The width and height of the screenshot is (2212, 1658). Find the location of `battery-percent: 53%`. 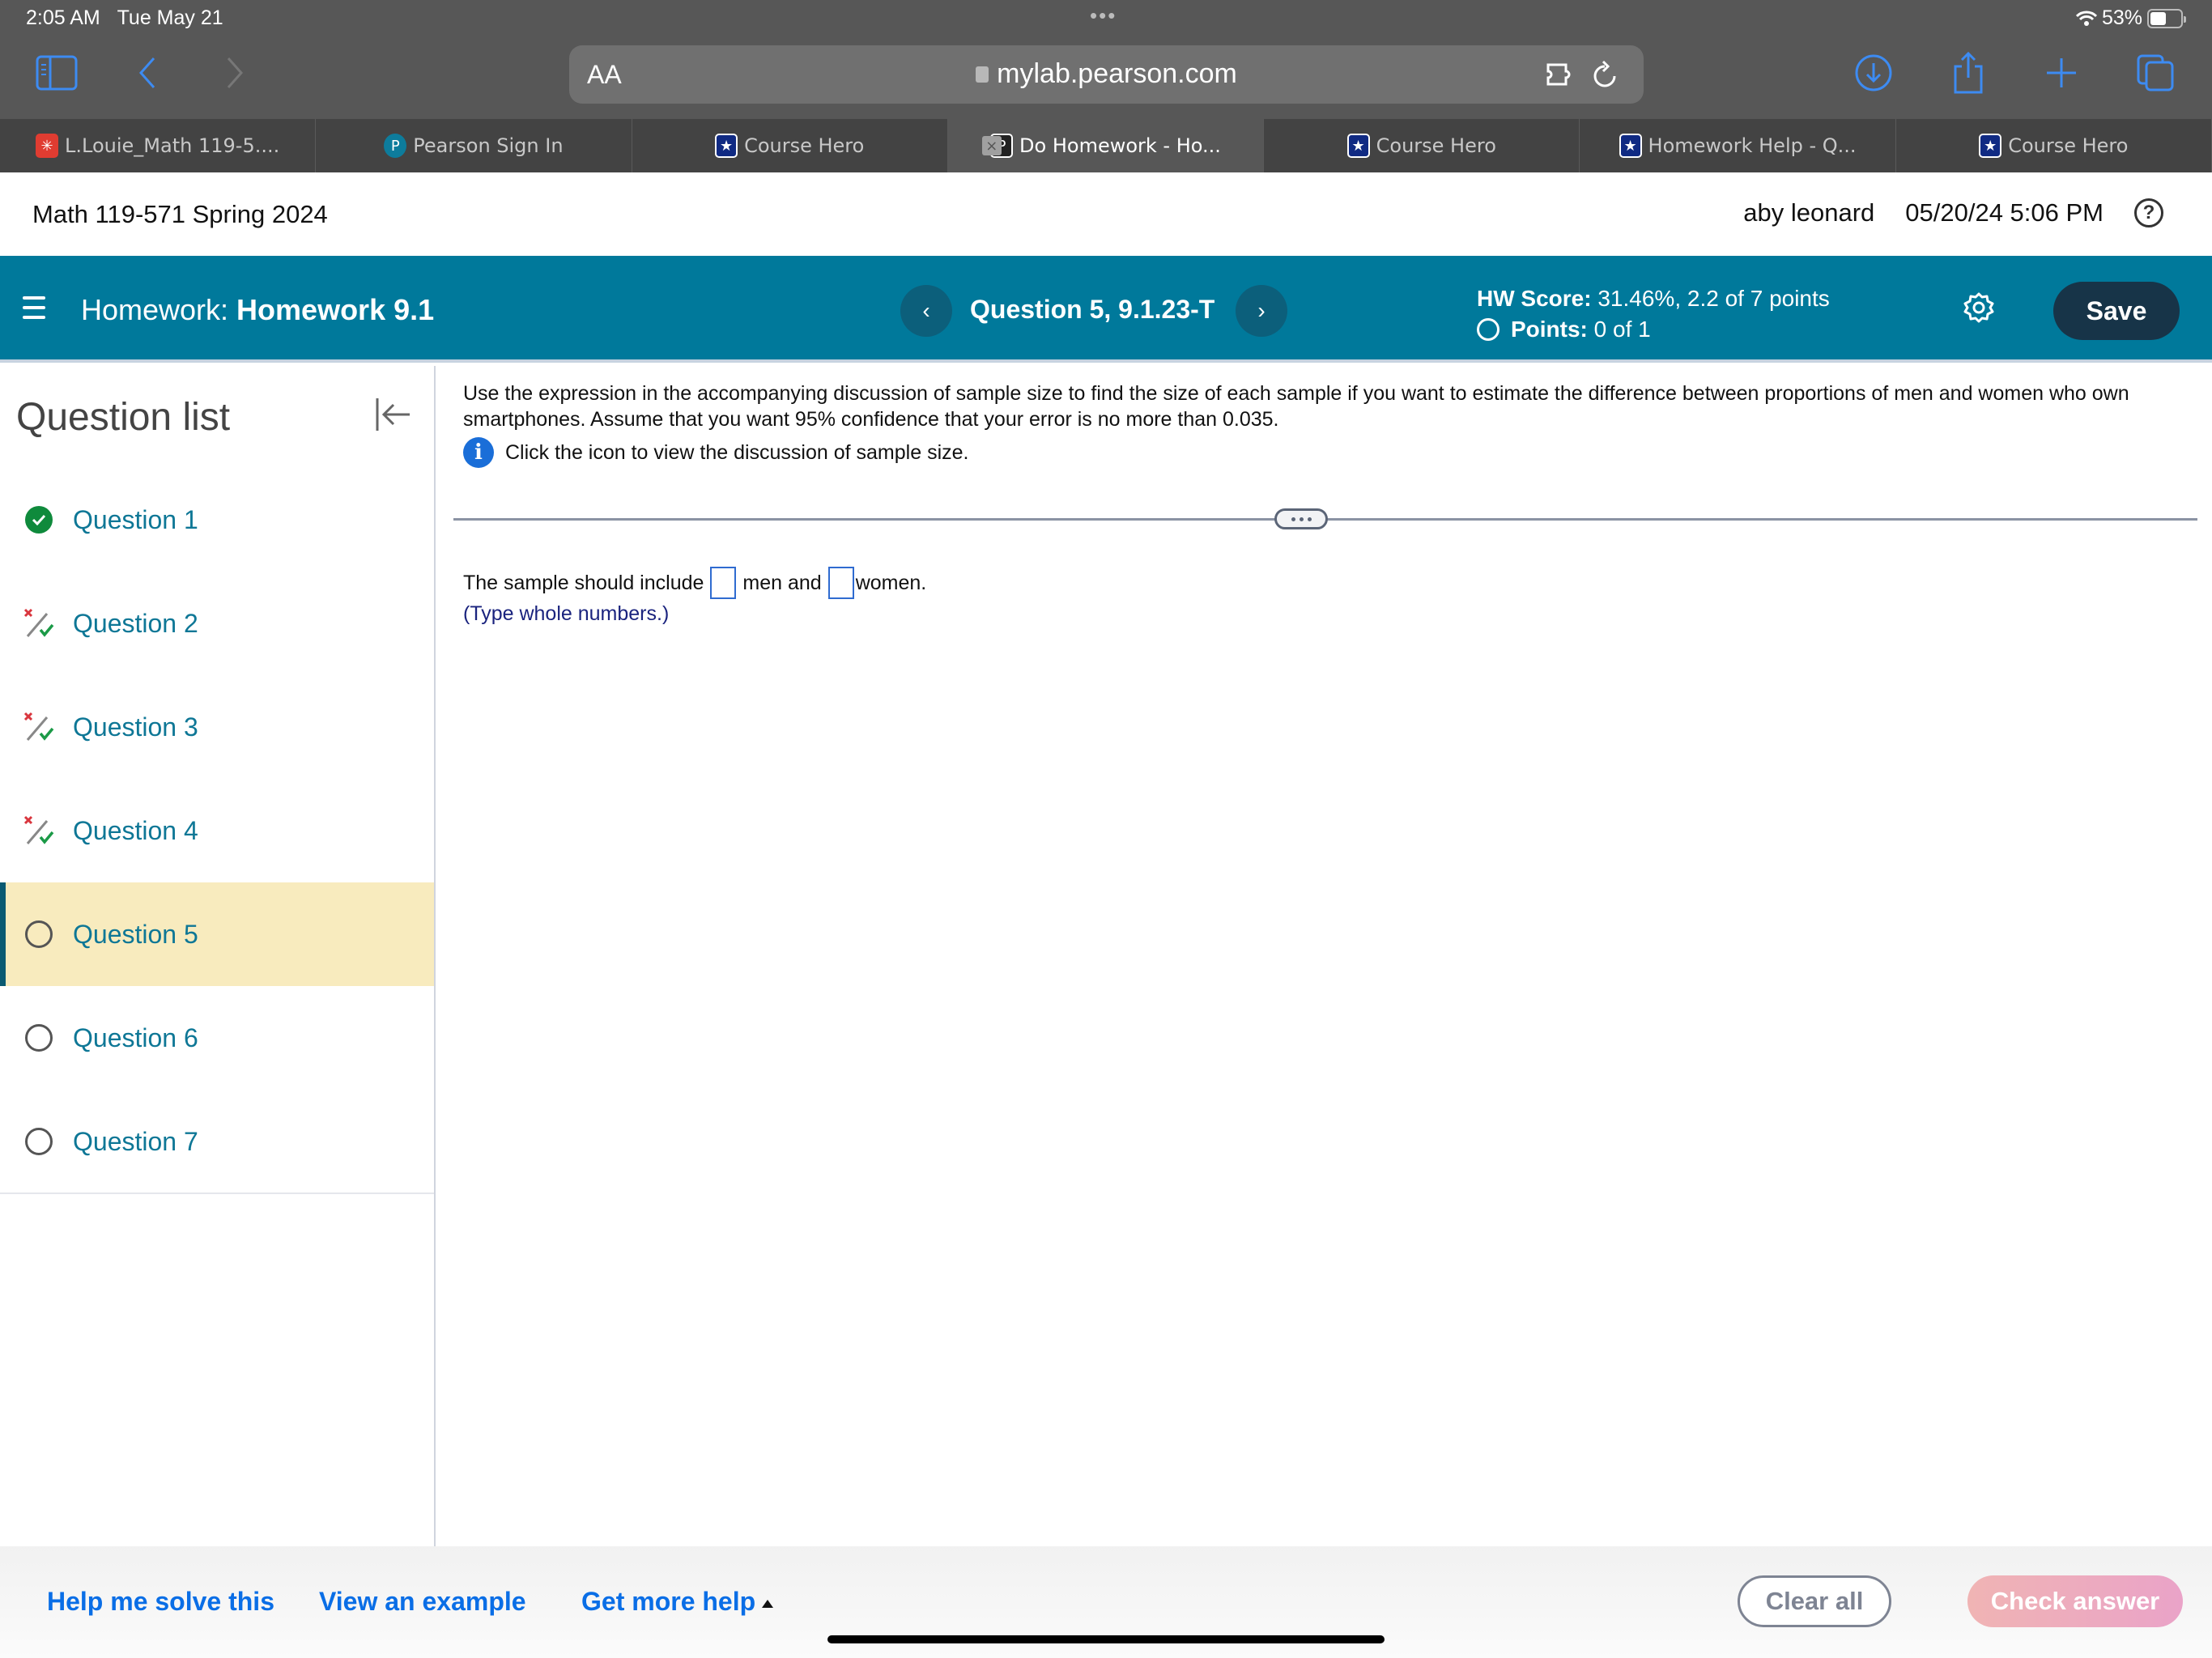

battery-percent: 53% is located at coordinates (2121, 17).